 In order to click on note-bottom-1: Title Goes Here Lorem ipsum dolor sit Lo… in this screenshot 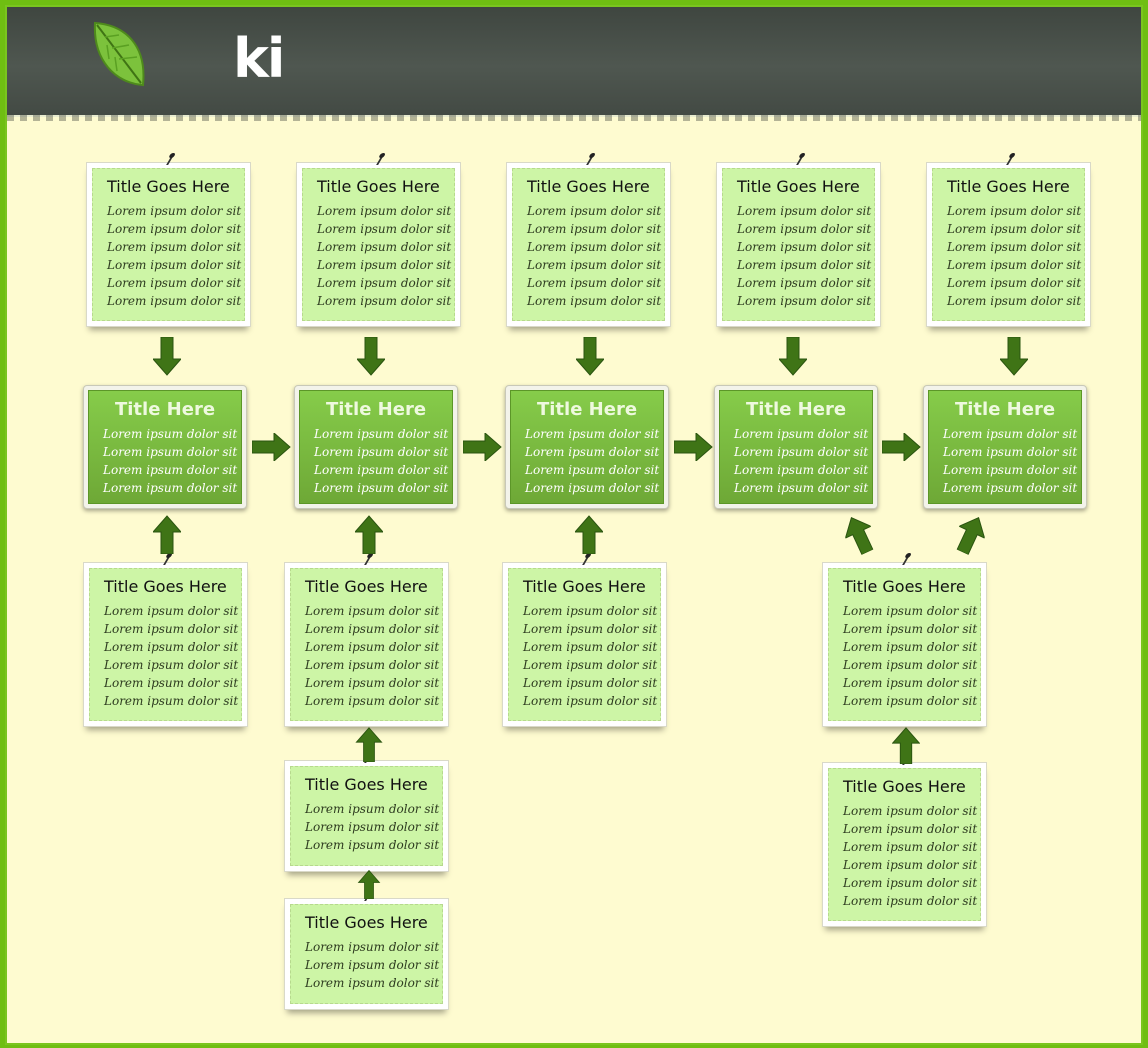, I will do `click(165, 641)`.